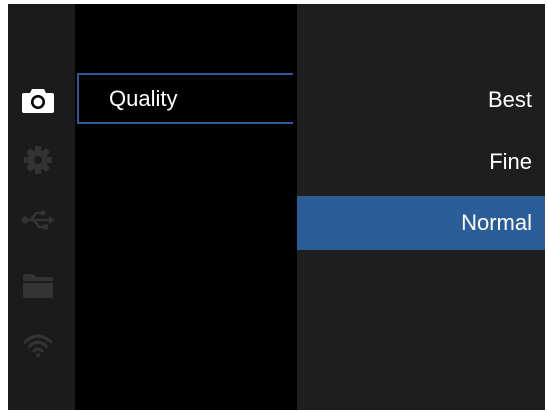 This screenshot has width=547, height=412. I want to click on option-label: Best, so click(509, 99).